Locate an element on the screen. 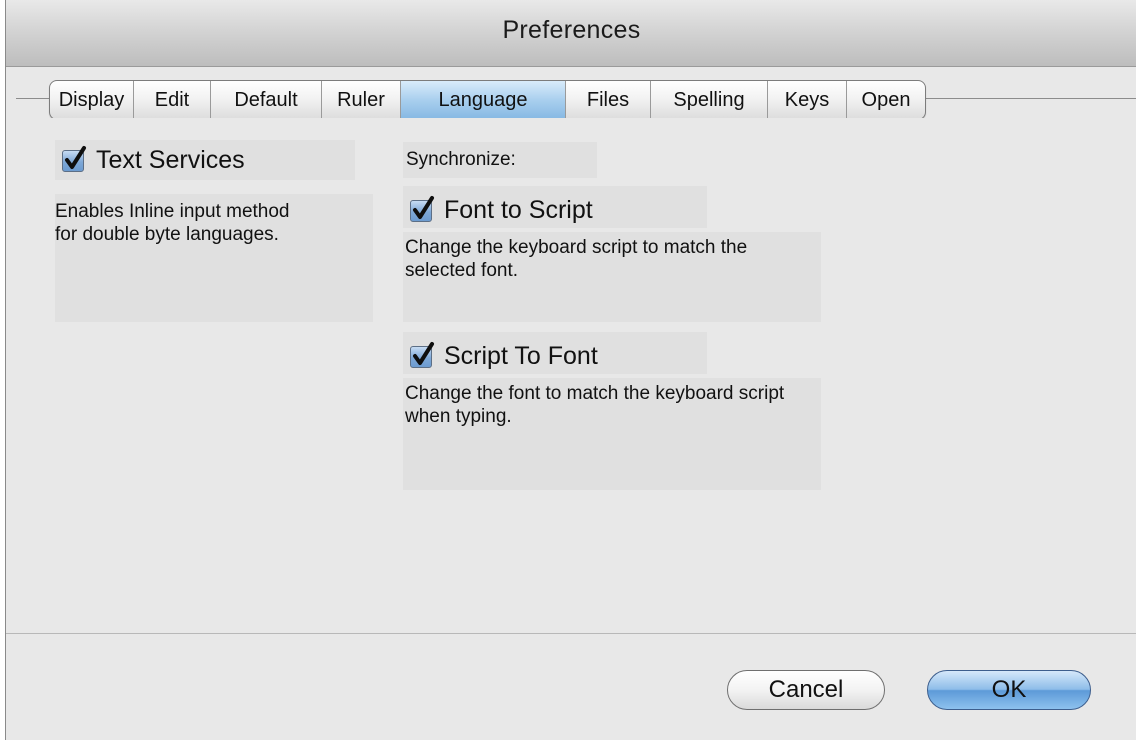  tab-ruler: Ruler is located at coordinates (361, 100).